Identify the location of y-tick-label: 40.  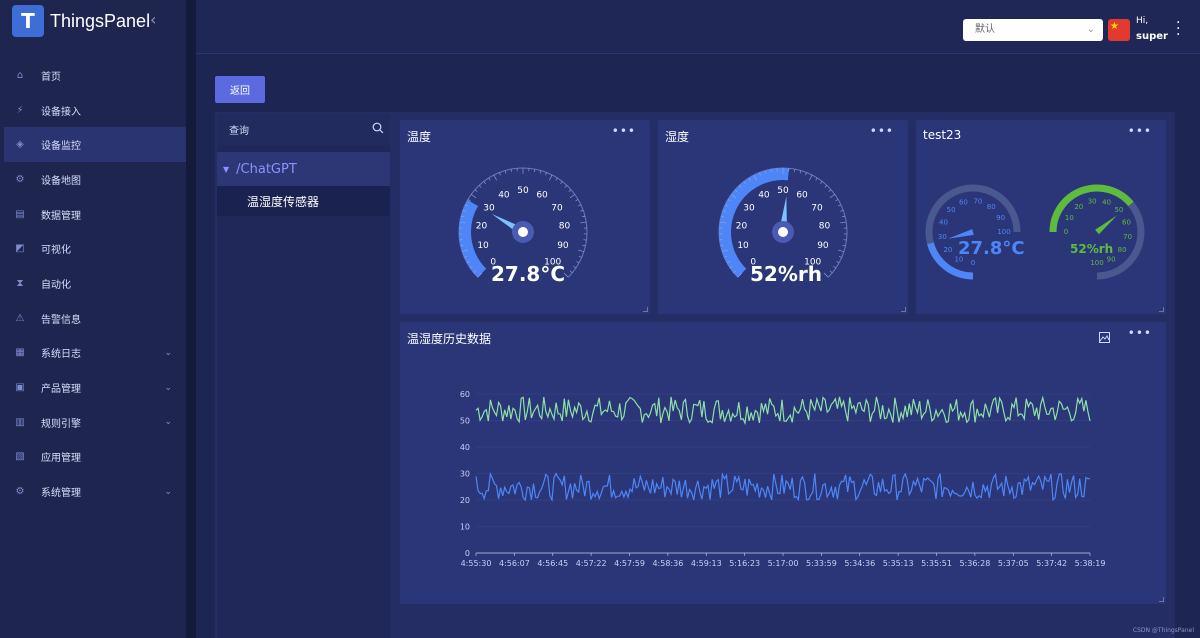
(465, 447).